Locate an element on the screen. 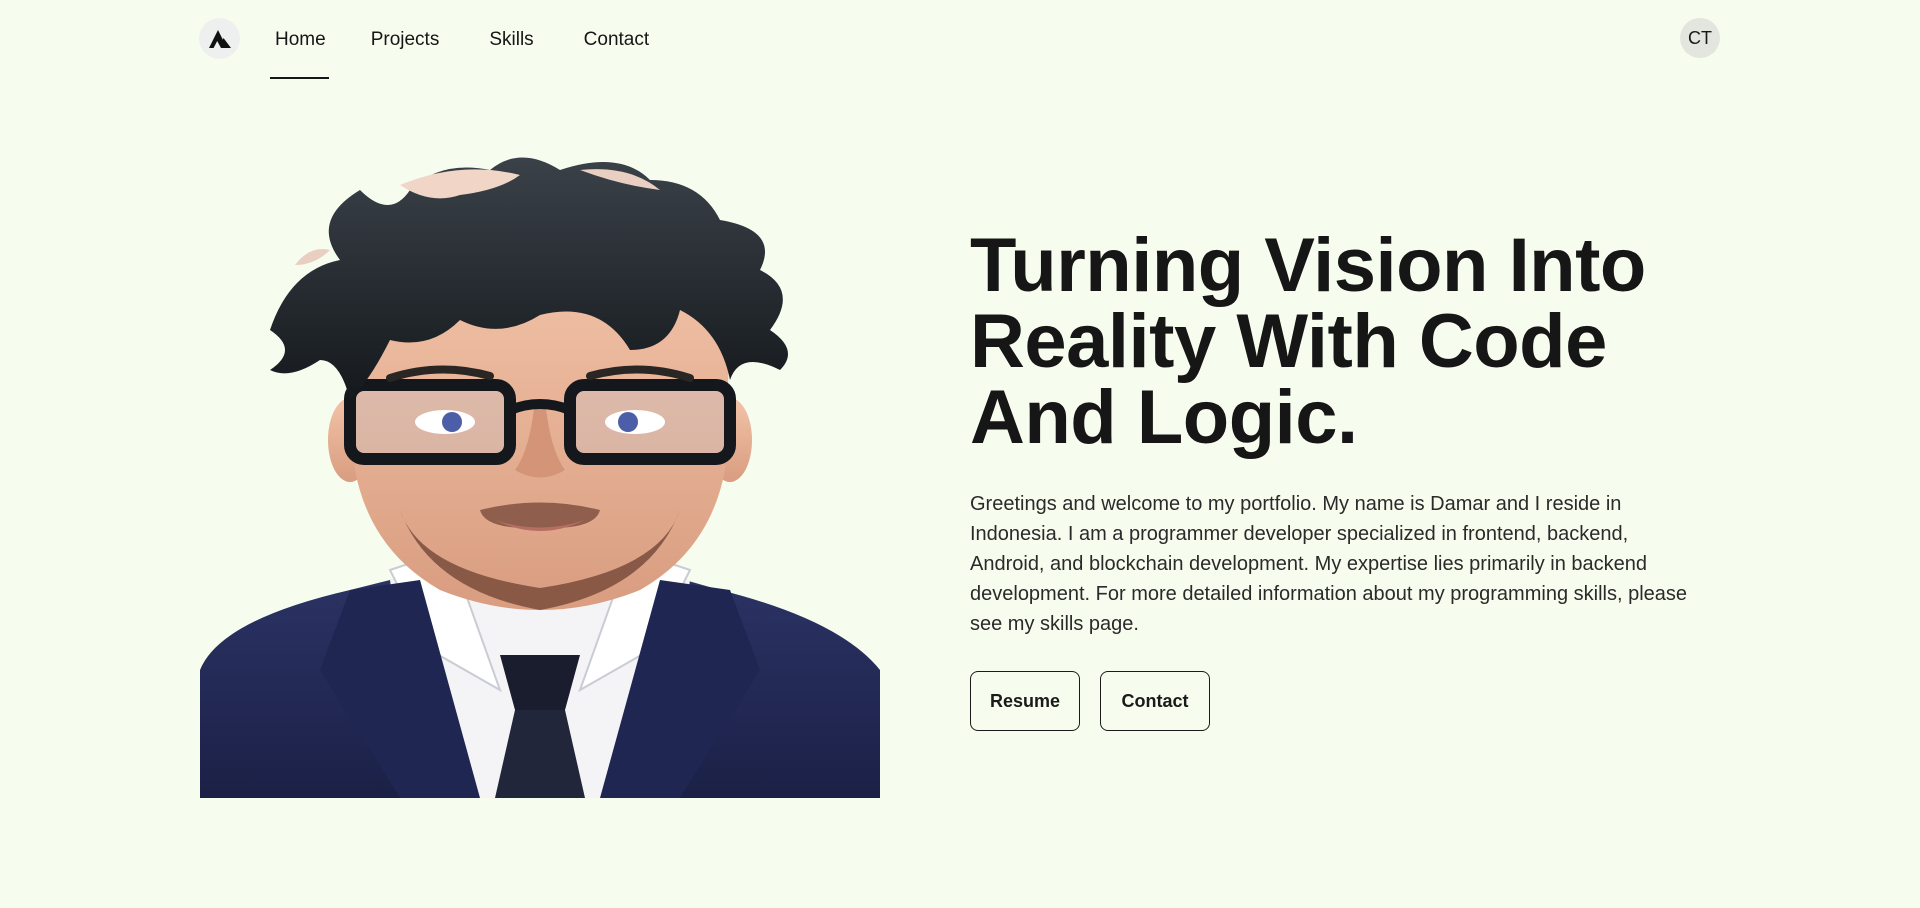  site-header: Home Projects Skills Contact CT is located at coordinates (960, 40).